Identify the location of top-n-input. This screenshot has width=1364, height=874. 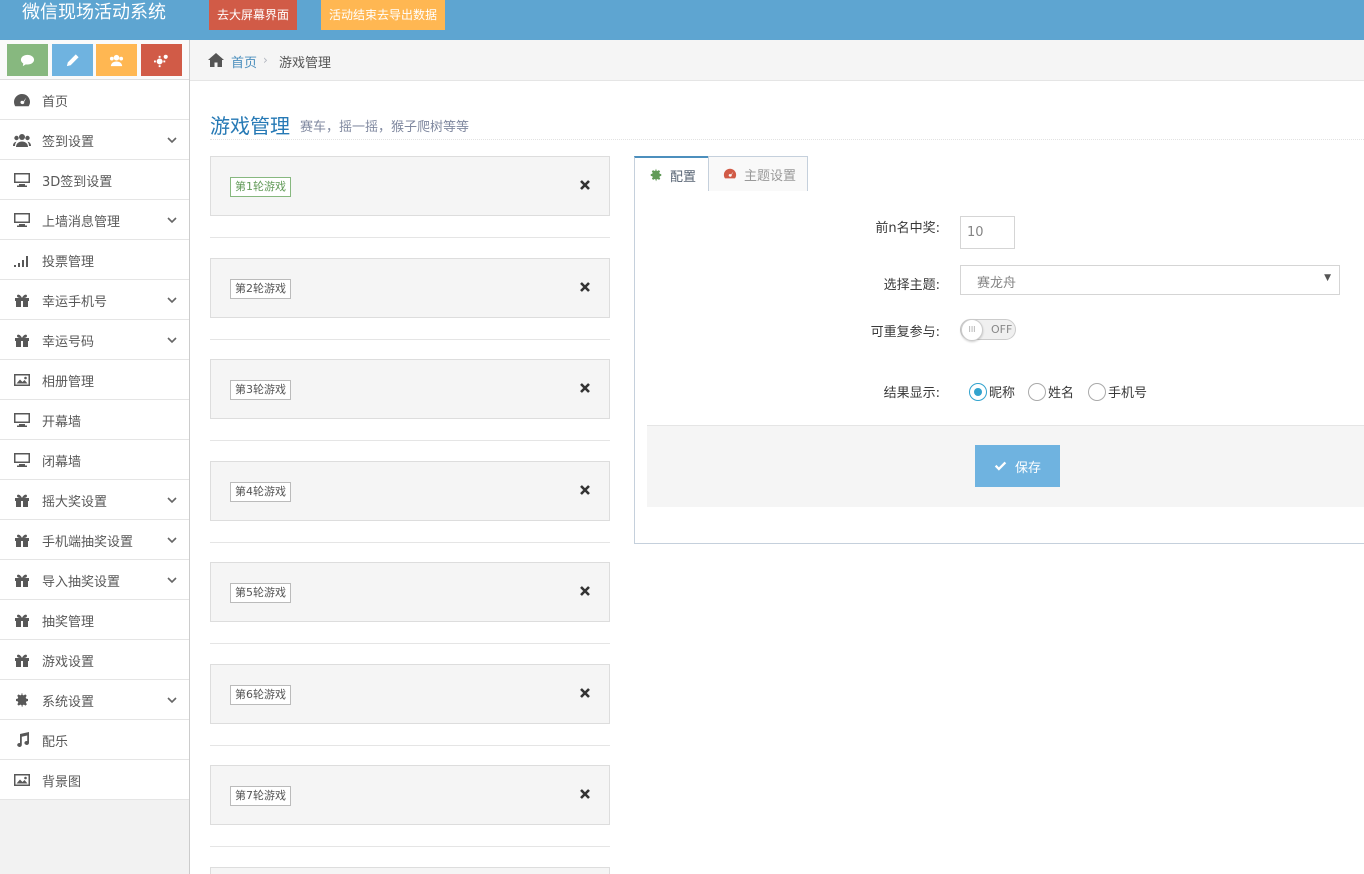
(987, 232).